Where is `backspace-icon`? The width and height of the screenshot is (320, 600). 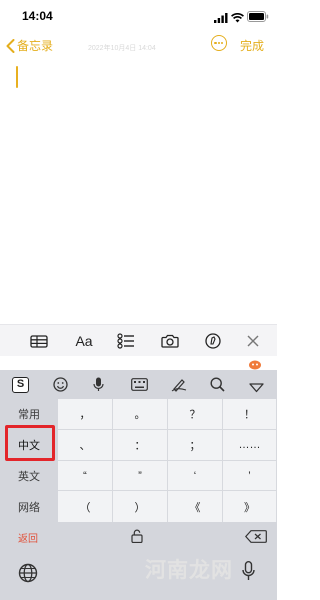 backspace-icon is located at coordinates (255, 539).